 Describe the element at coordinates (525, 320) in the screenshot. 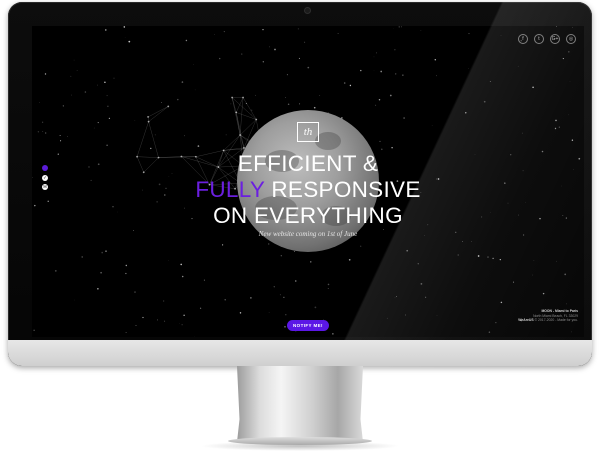

I see `footer-brand: WeAreUS` at that location.